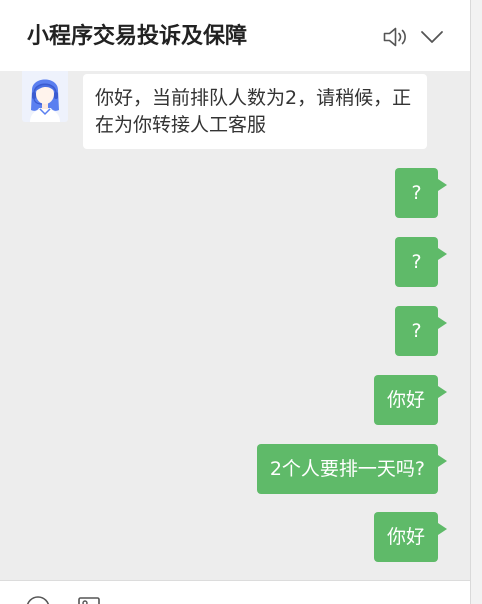  I want to click on speaker-icon, so click(395, 37).